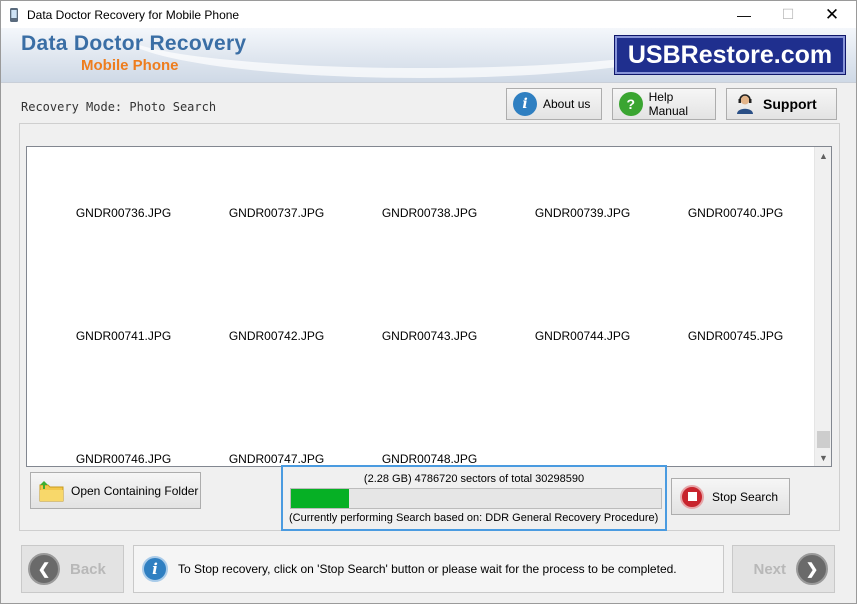  Describe the element at coordinates (52, 491) in the screenshot. I see `folder-icon` at that location.